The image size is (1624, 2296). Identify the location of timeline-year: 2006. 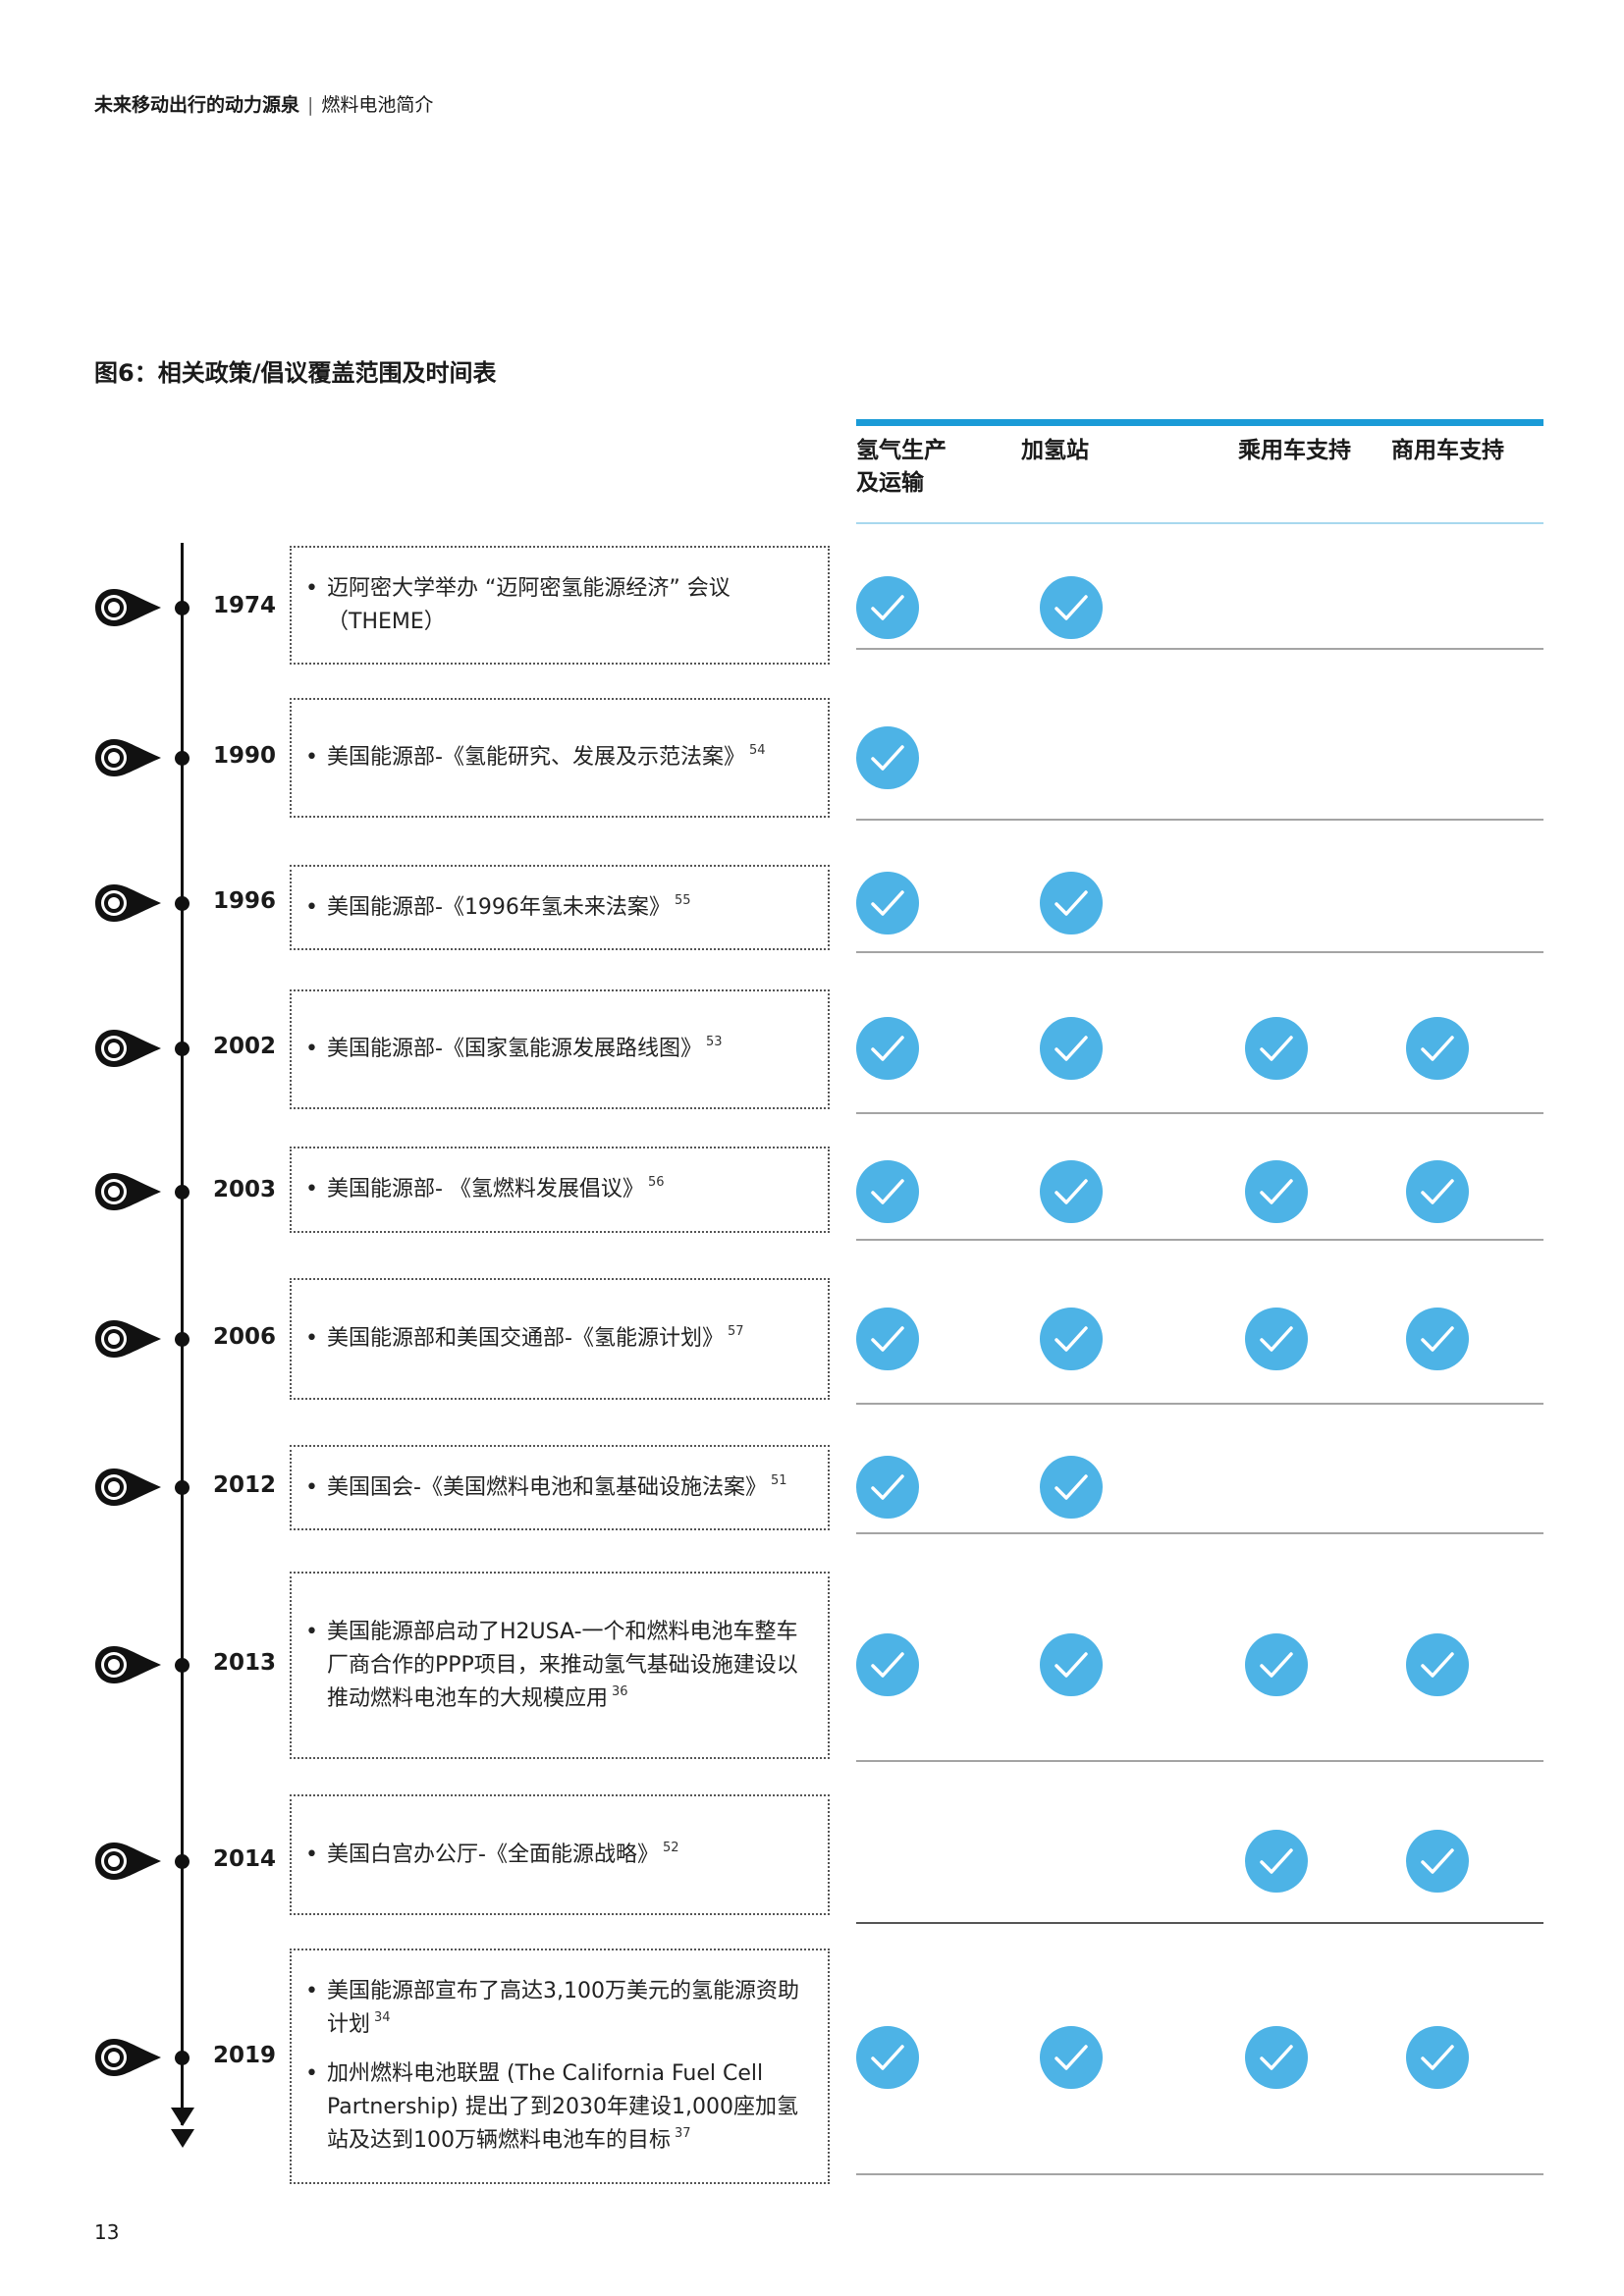
(245, 1337).